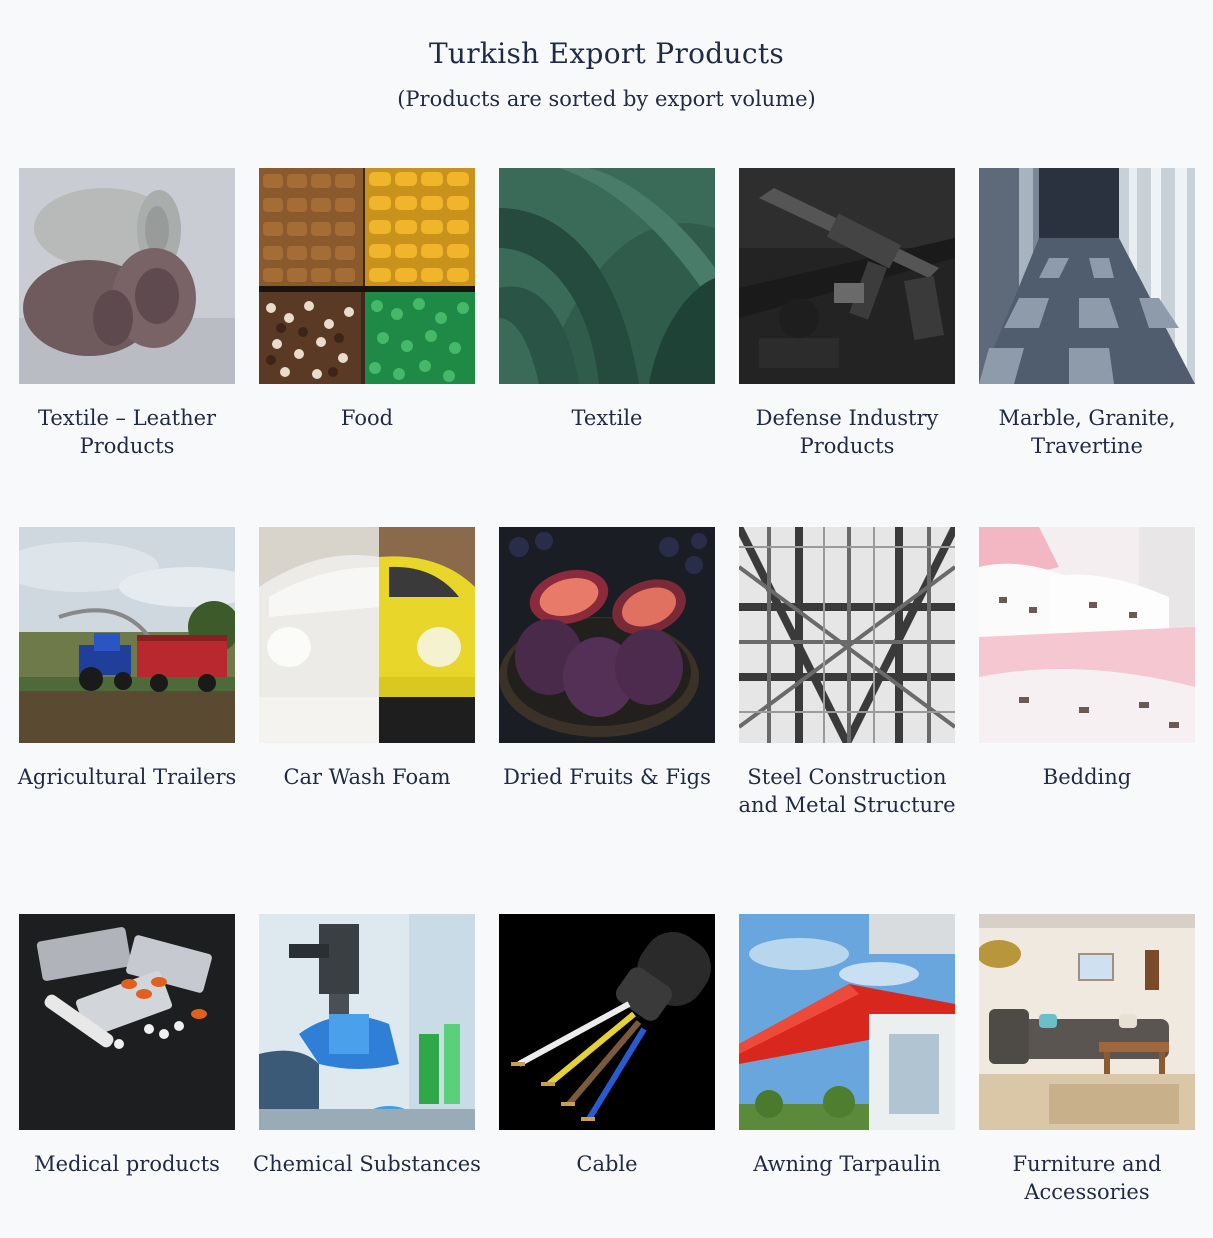  Describe the element at coordinates (1087, 1178) in the screenshot. I see `product-label: Furniture and Accessories` at that location.